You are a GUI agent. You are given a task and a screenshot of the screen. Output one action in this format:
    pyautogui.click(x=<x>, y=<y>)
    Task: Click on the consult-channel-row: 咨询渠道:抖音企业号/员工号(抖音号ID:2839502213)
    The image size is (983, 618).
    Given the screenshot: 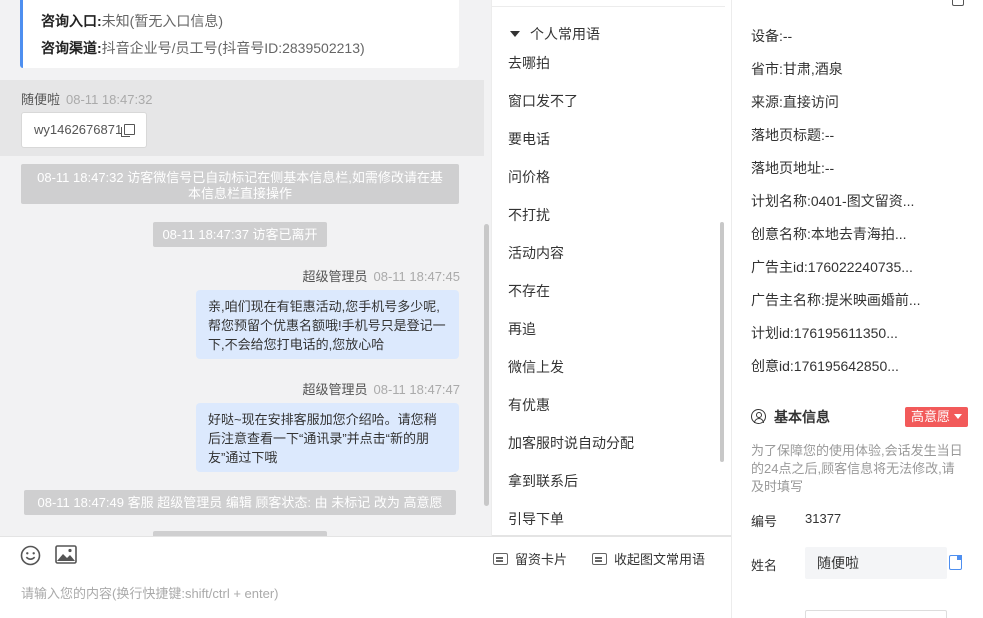 What is the action you would take?
    pyautogui.click(x=250, y=48)
    